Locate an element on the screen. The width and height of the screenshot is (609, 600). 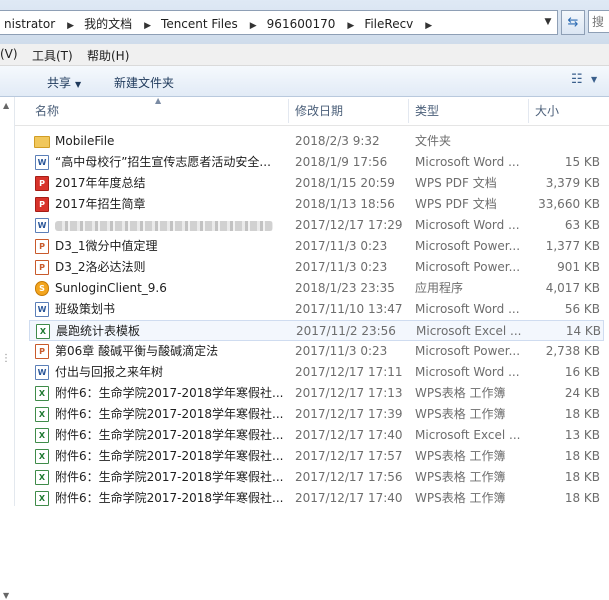
view-options-icon: ☷ is located at coordinates (577, 79).